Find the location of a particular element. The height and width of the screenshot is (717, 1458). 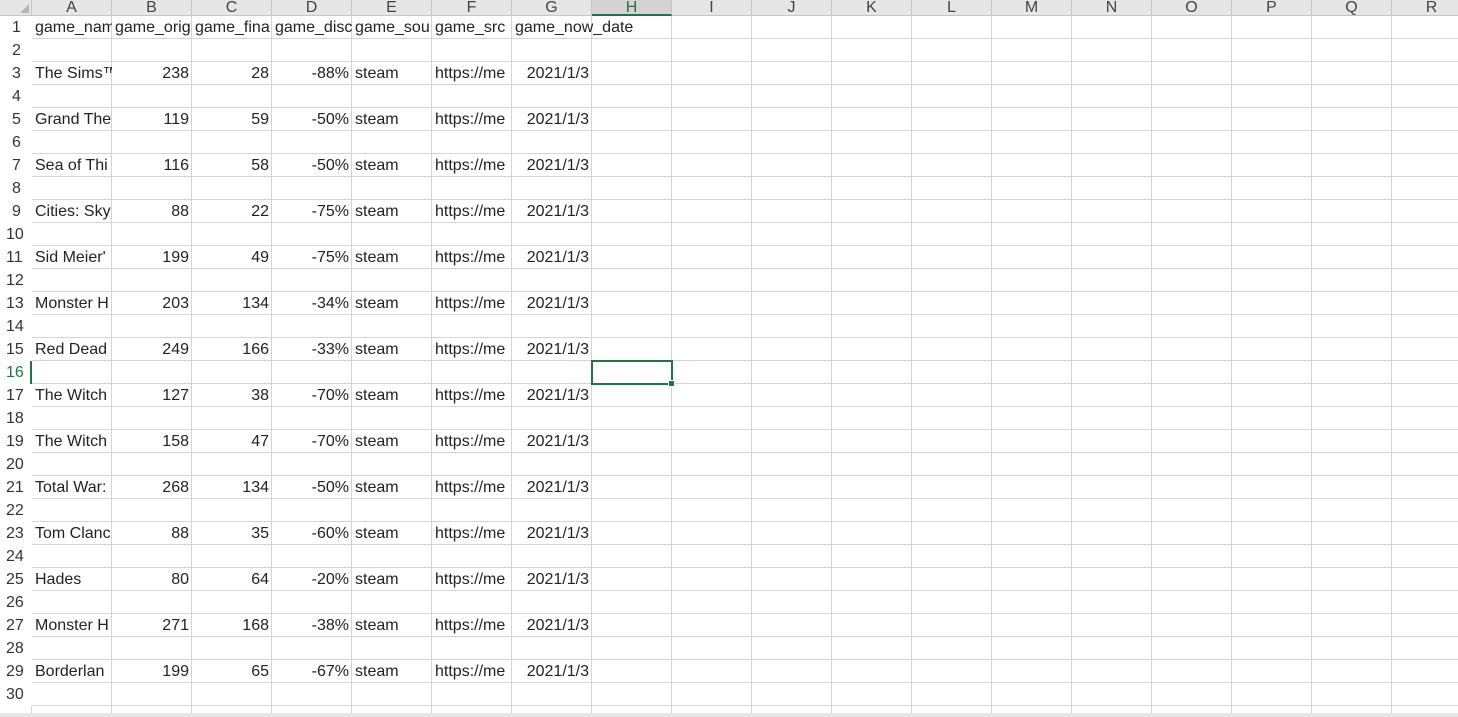

table-cell: Tom Clanc is located at coordinates (72, 533).